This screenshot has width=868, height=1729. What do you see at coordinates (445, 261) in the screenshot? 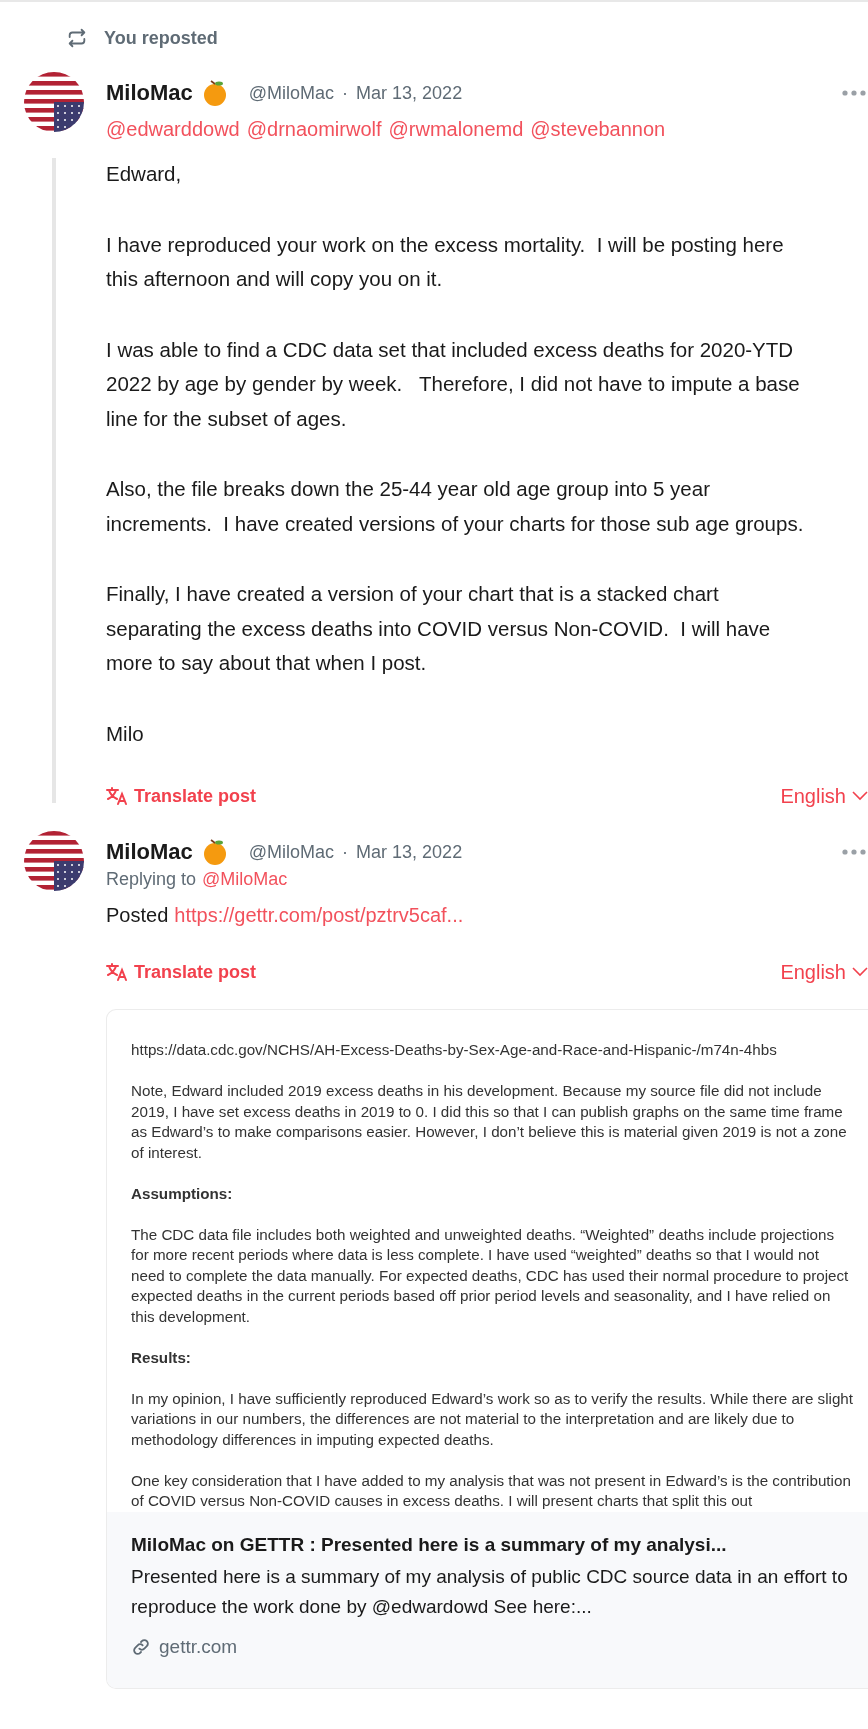
I see `post-paragraph: I have reproduced your work on the excess mortality. I will be posting here this afternoon and will copy you on it.` at bounding box center [445, 261].